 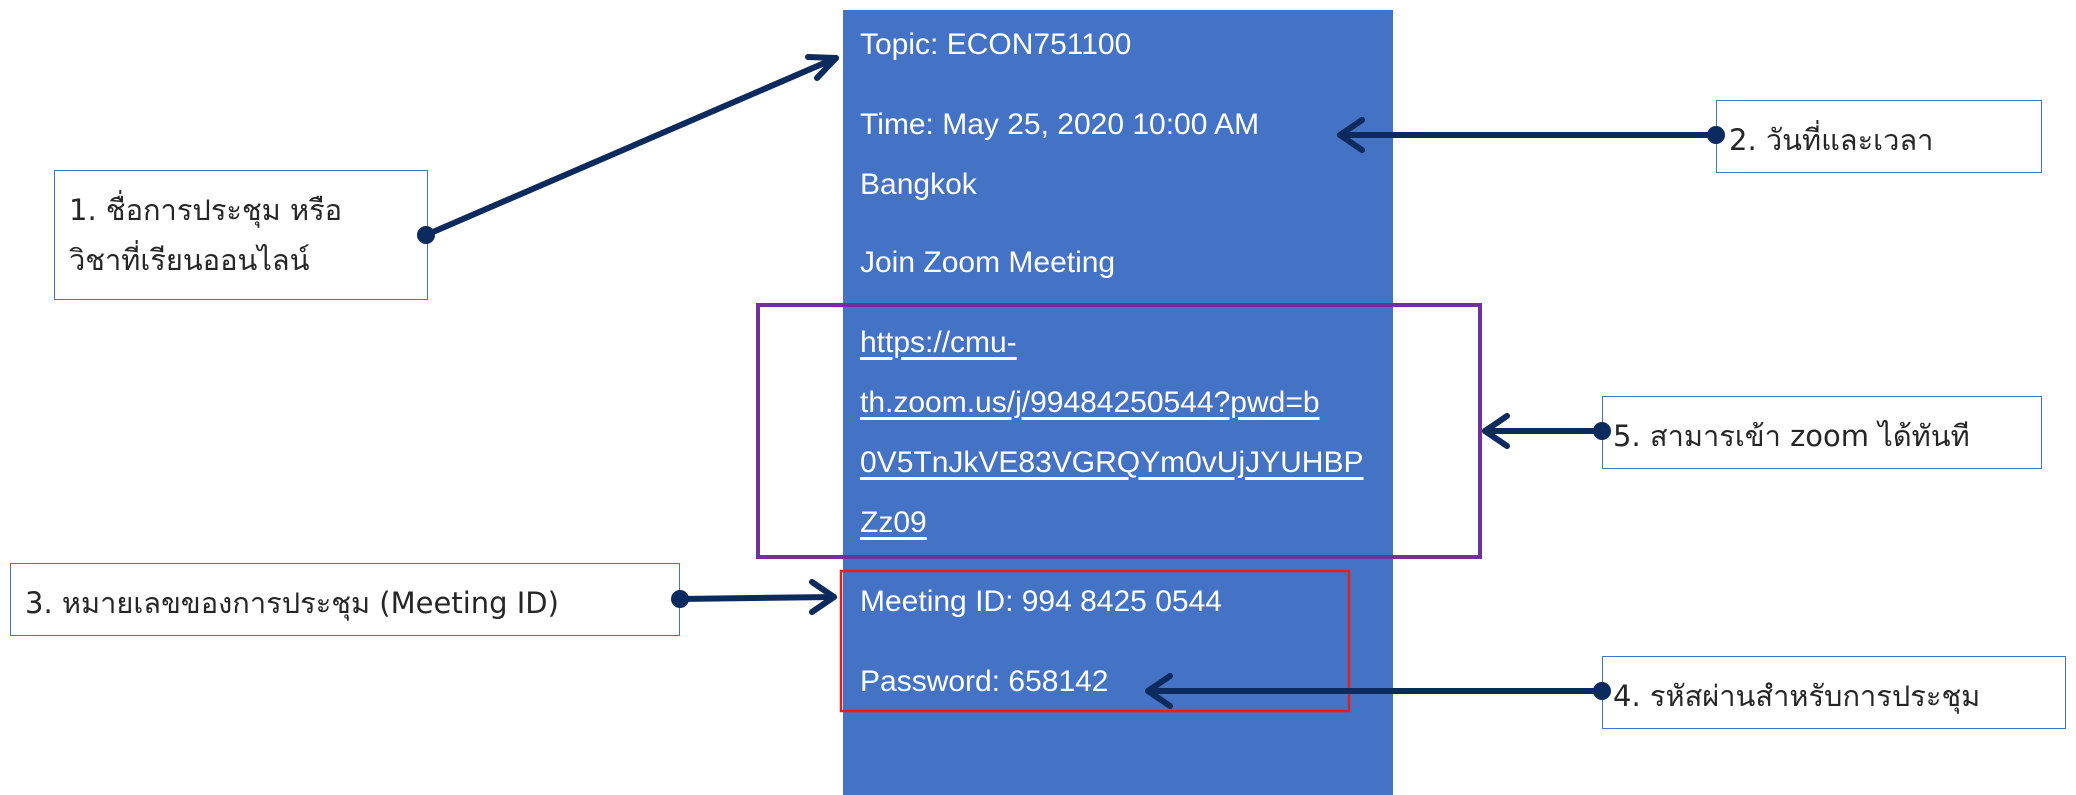 What do you see at coordinates (680, 599) in the screenshot?
I see `arrow-meeting-id-dot` at bounding box center [680, 599].